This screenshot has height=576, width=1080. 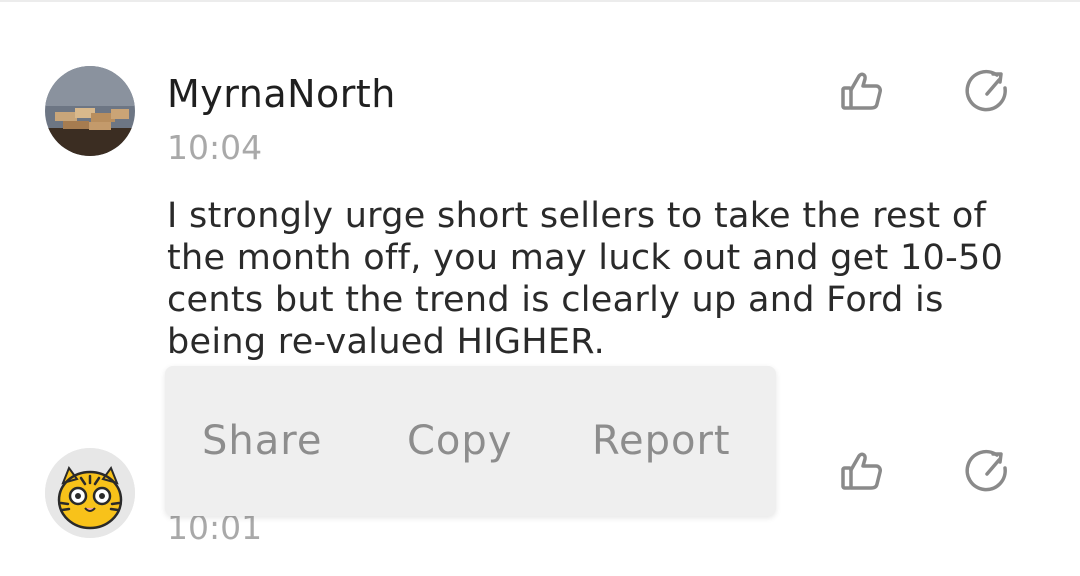 What do you see at coordinates (459, 441) in the screenshot?
I see `copy-menu-item: Copy` at bounding box center [459, 441].